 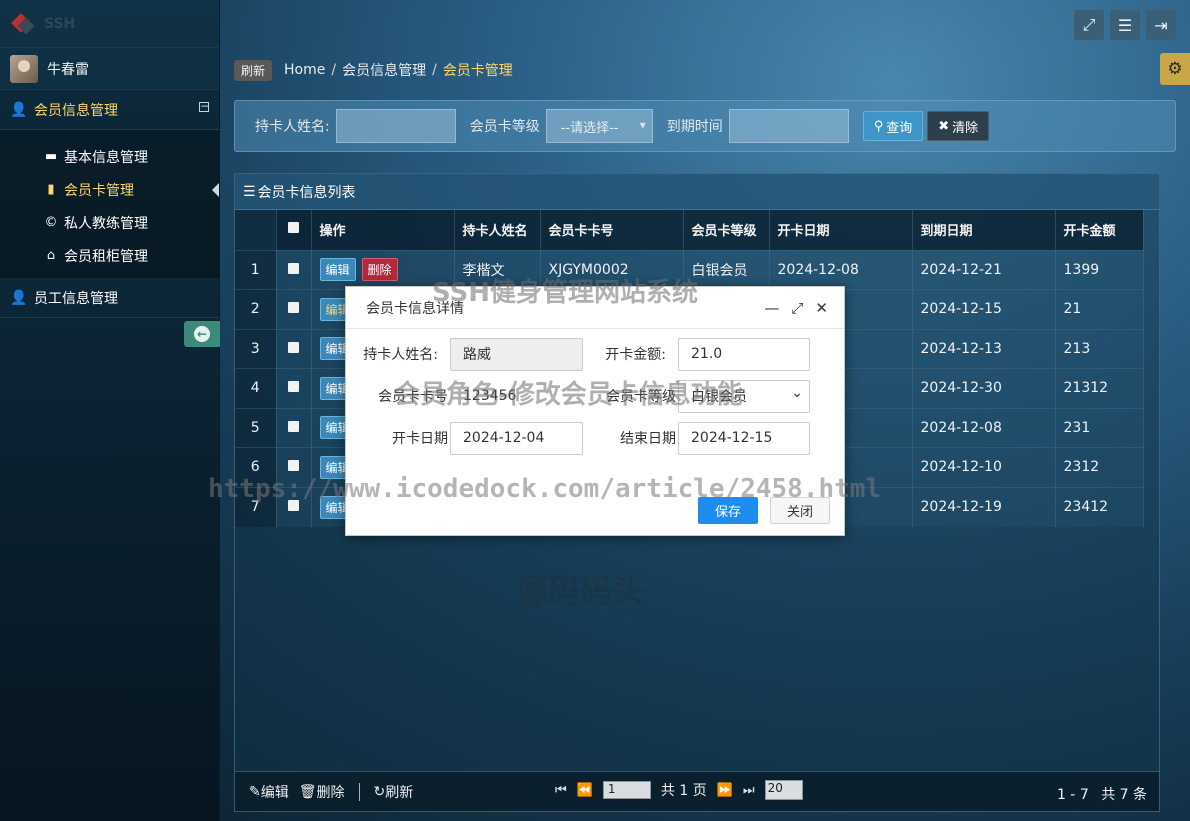 What do you see at coordinates (516, 354) in the screenshot?
I see `dialog-holder-input: 路威` at bounding box center [516, 354].